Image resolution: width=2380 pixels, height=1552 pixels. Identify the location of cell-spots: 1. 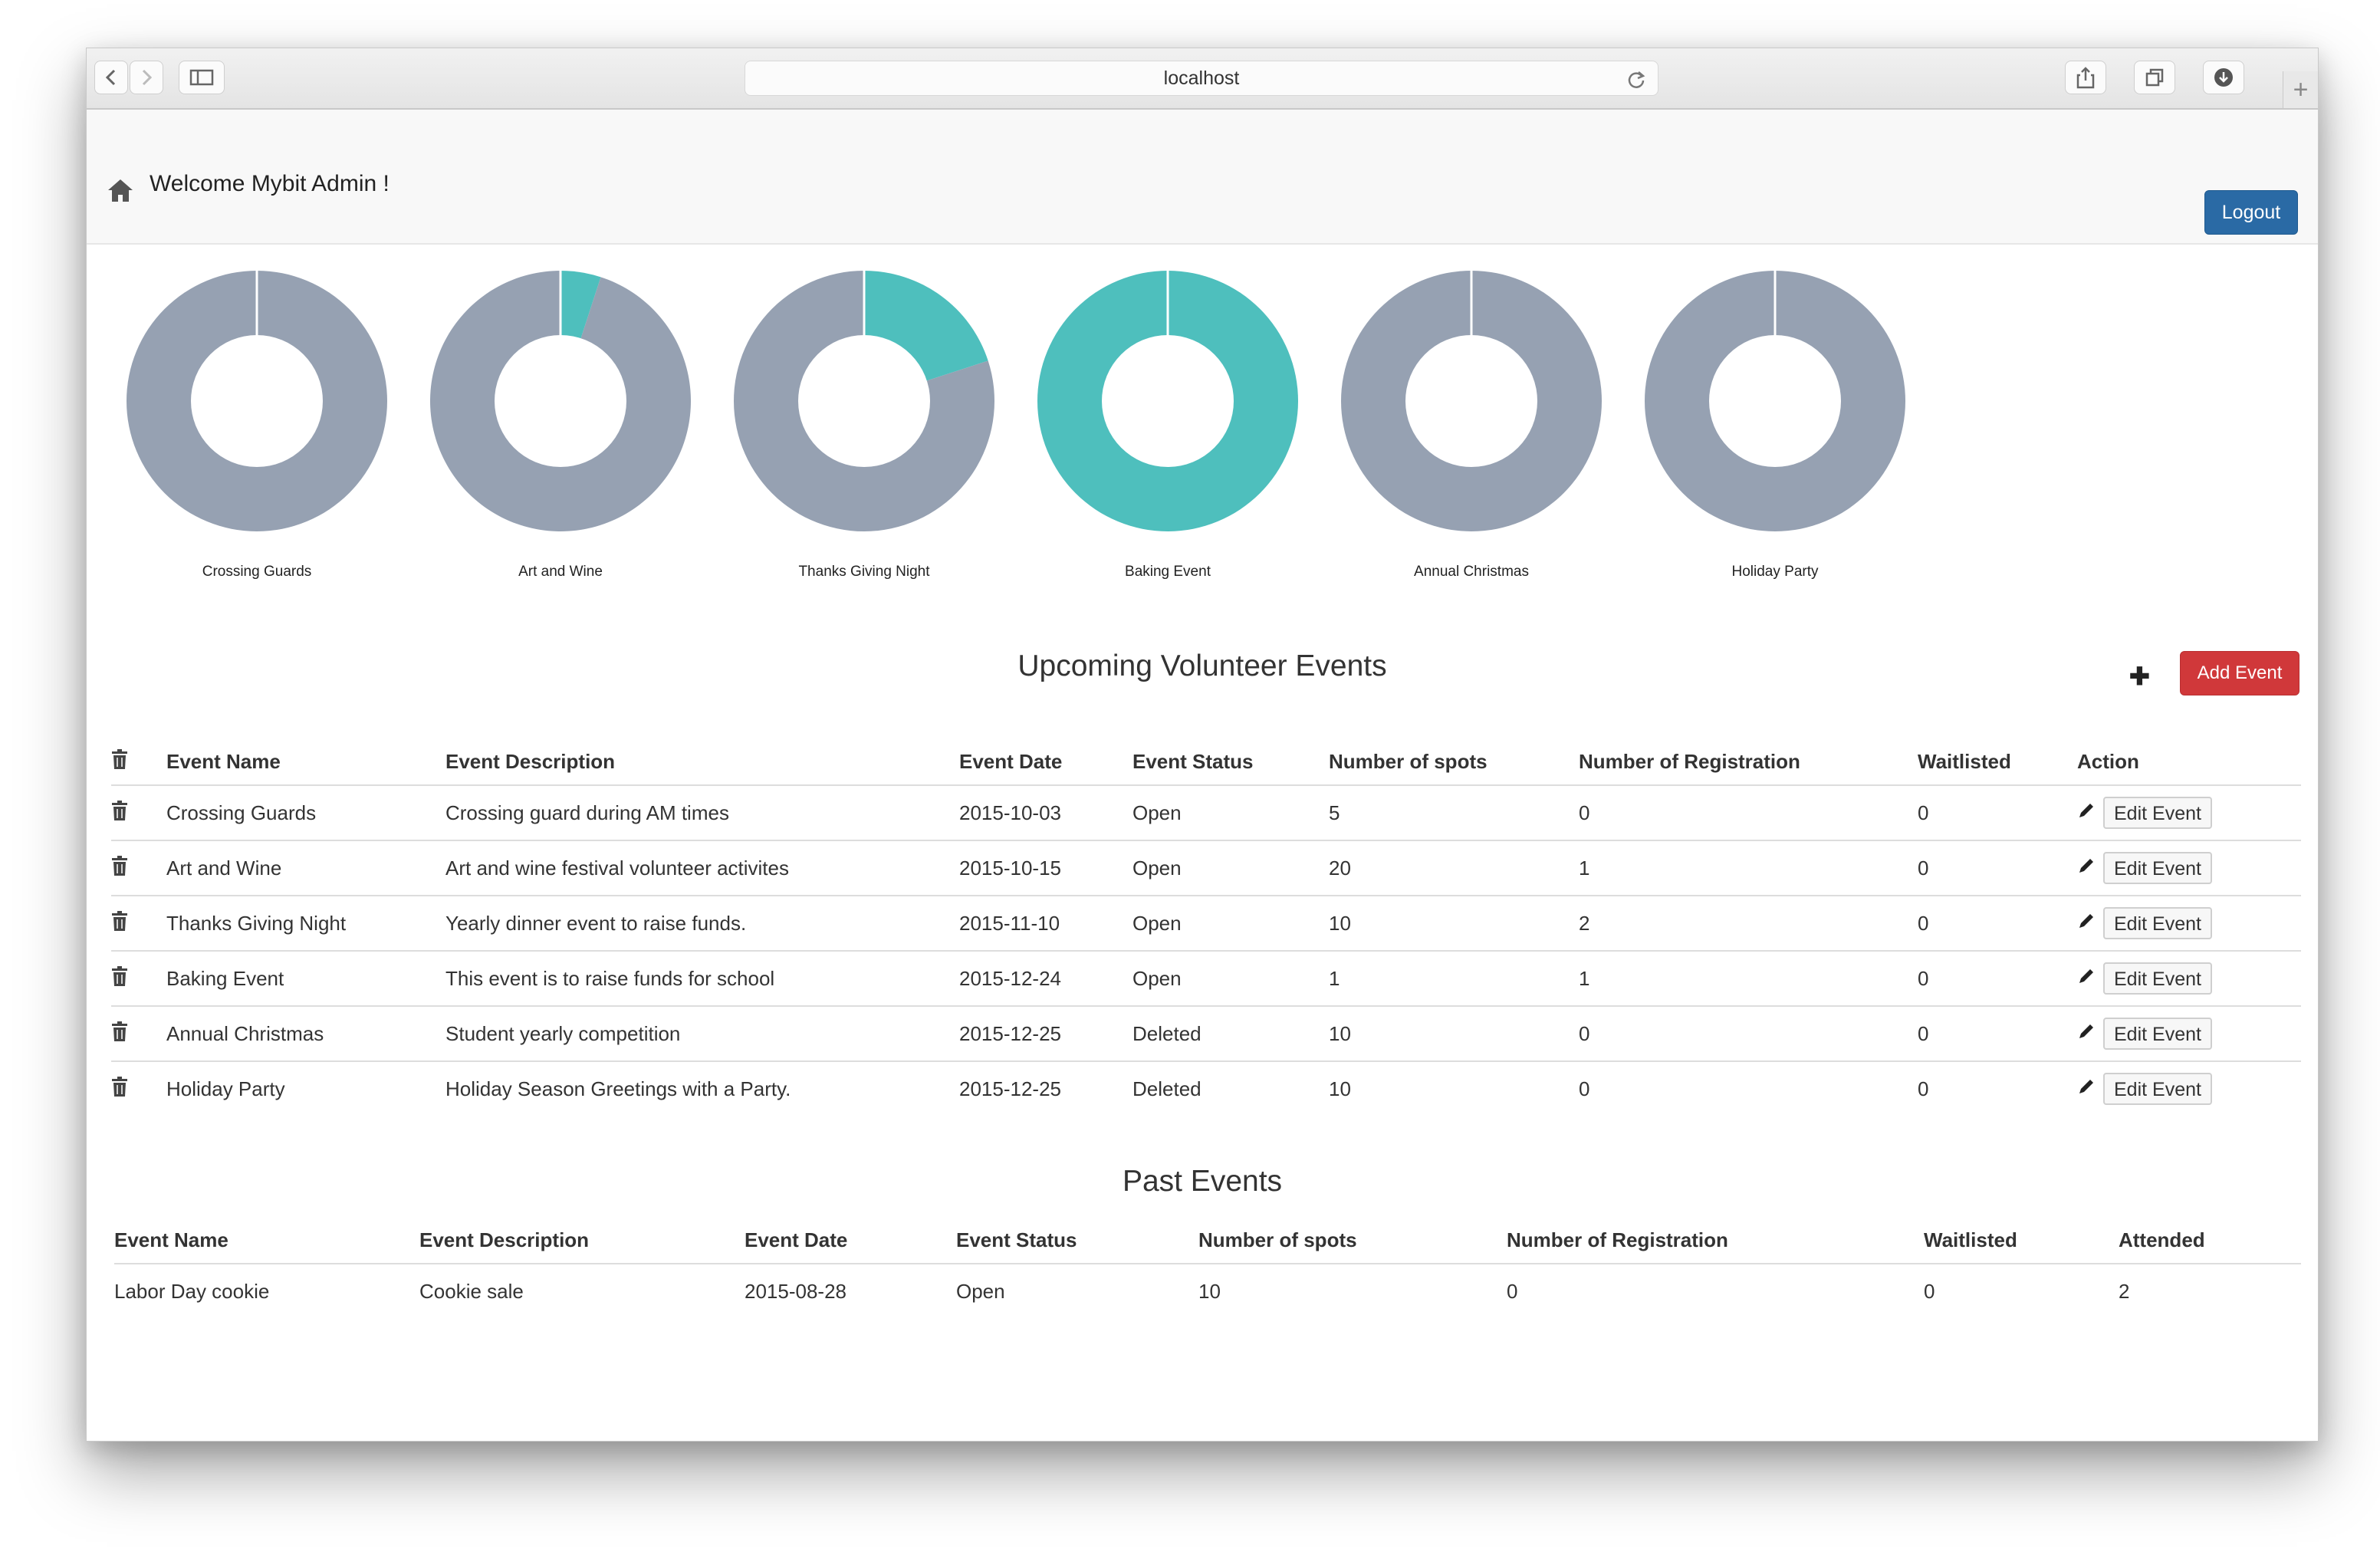
(1334, 978).